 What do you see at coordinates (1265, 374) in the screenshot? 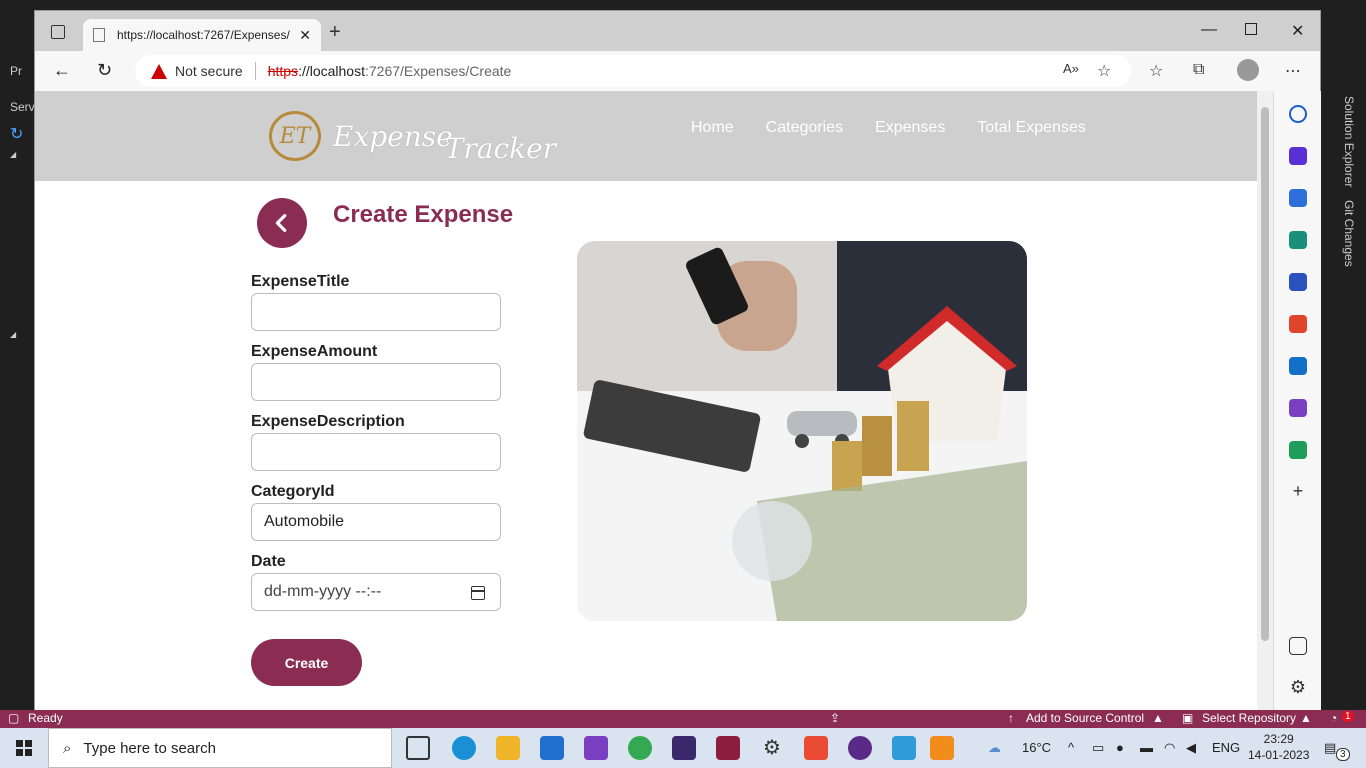
I see `scrollbar-thumb` at bounding box center [1265, 374].